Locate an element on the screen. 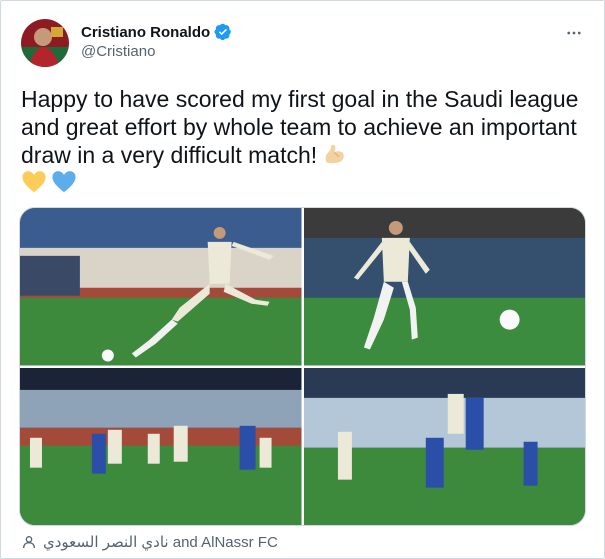 The image size is (605, 559). tagged-users: نادي النصر السعودي and AlNassr FC is located at coordinates (149, 542).